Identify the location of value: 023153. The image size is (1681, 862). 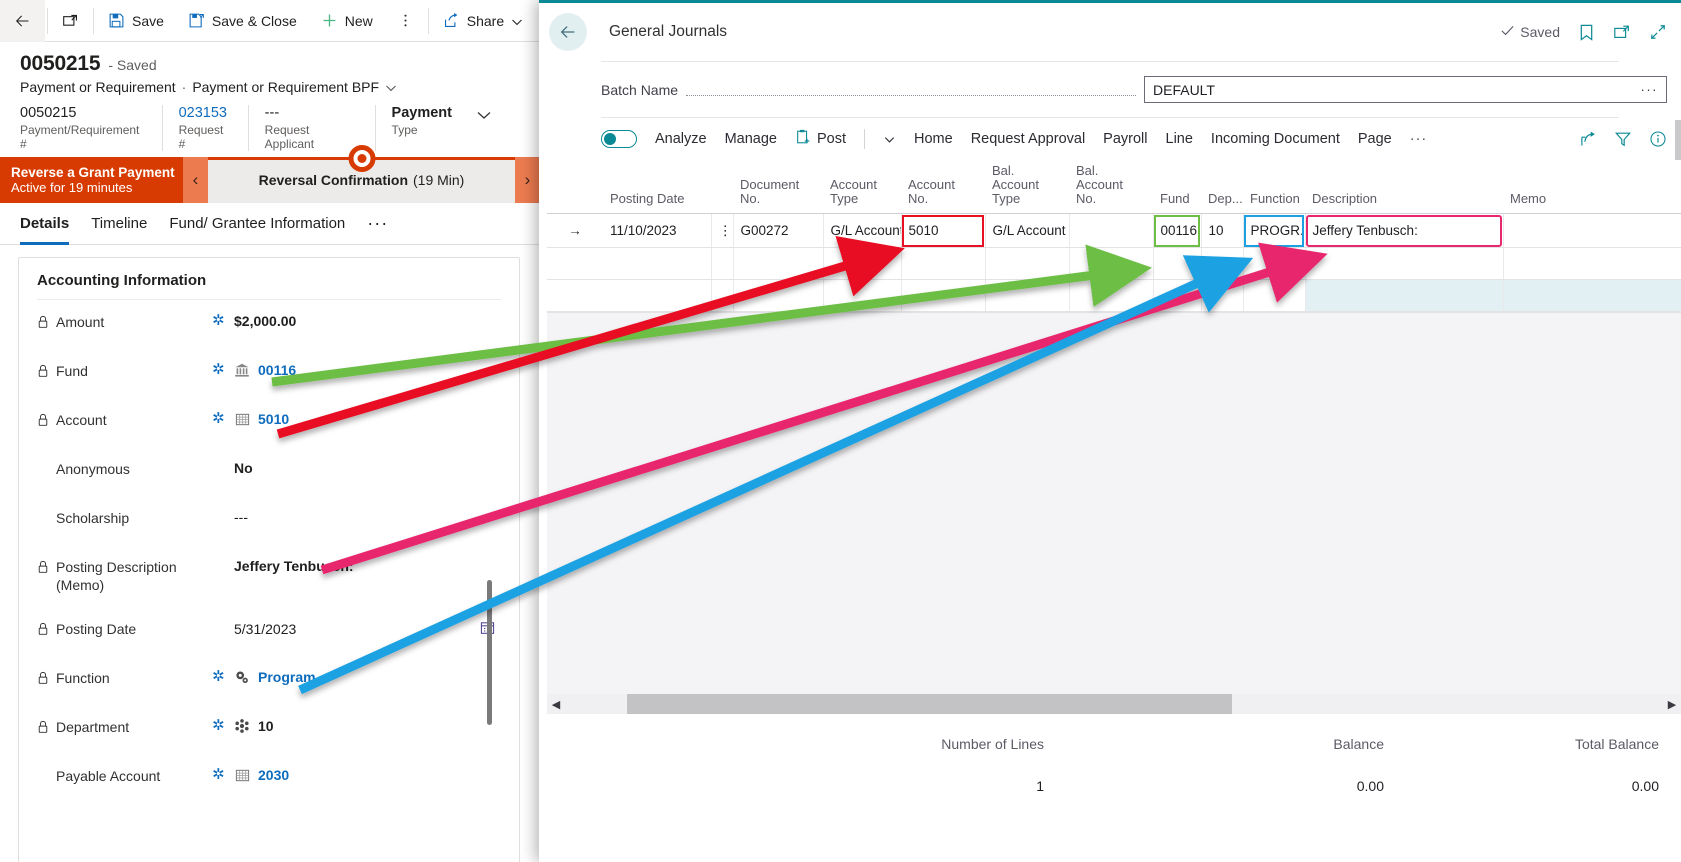
(205, 113).